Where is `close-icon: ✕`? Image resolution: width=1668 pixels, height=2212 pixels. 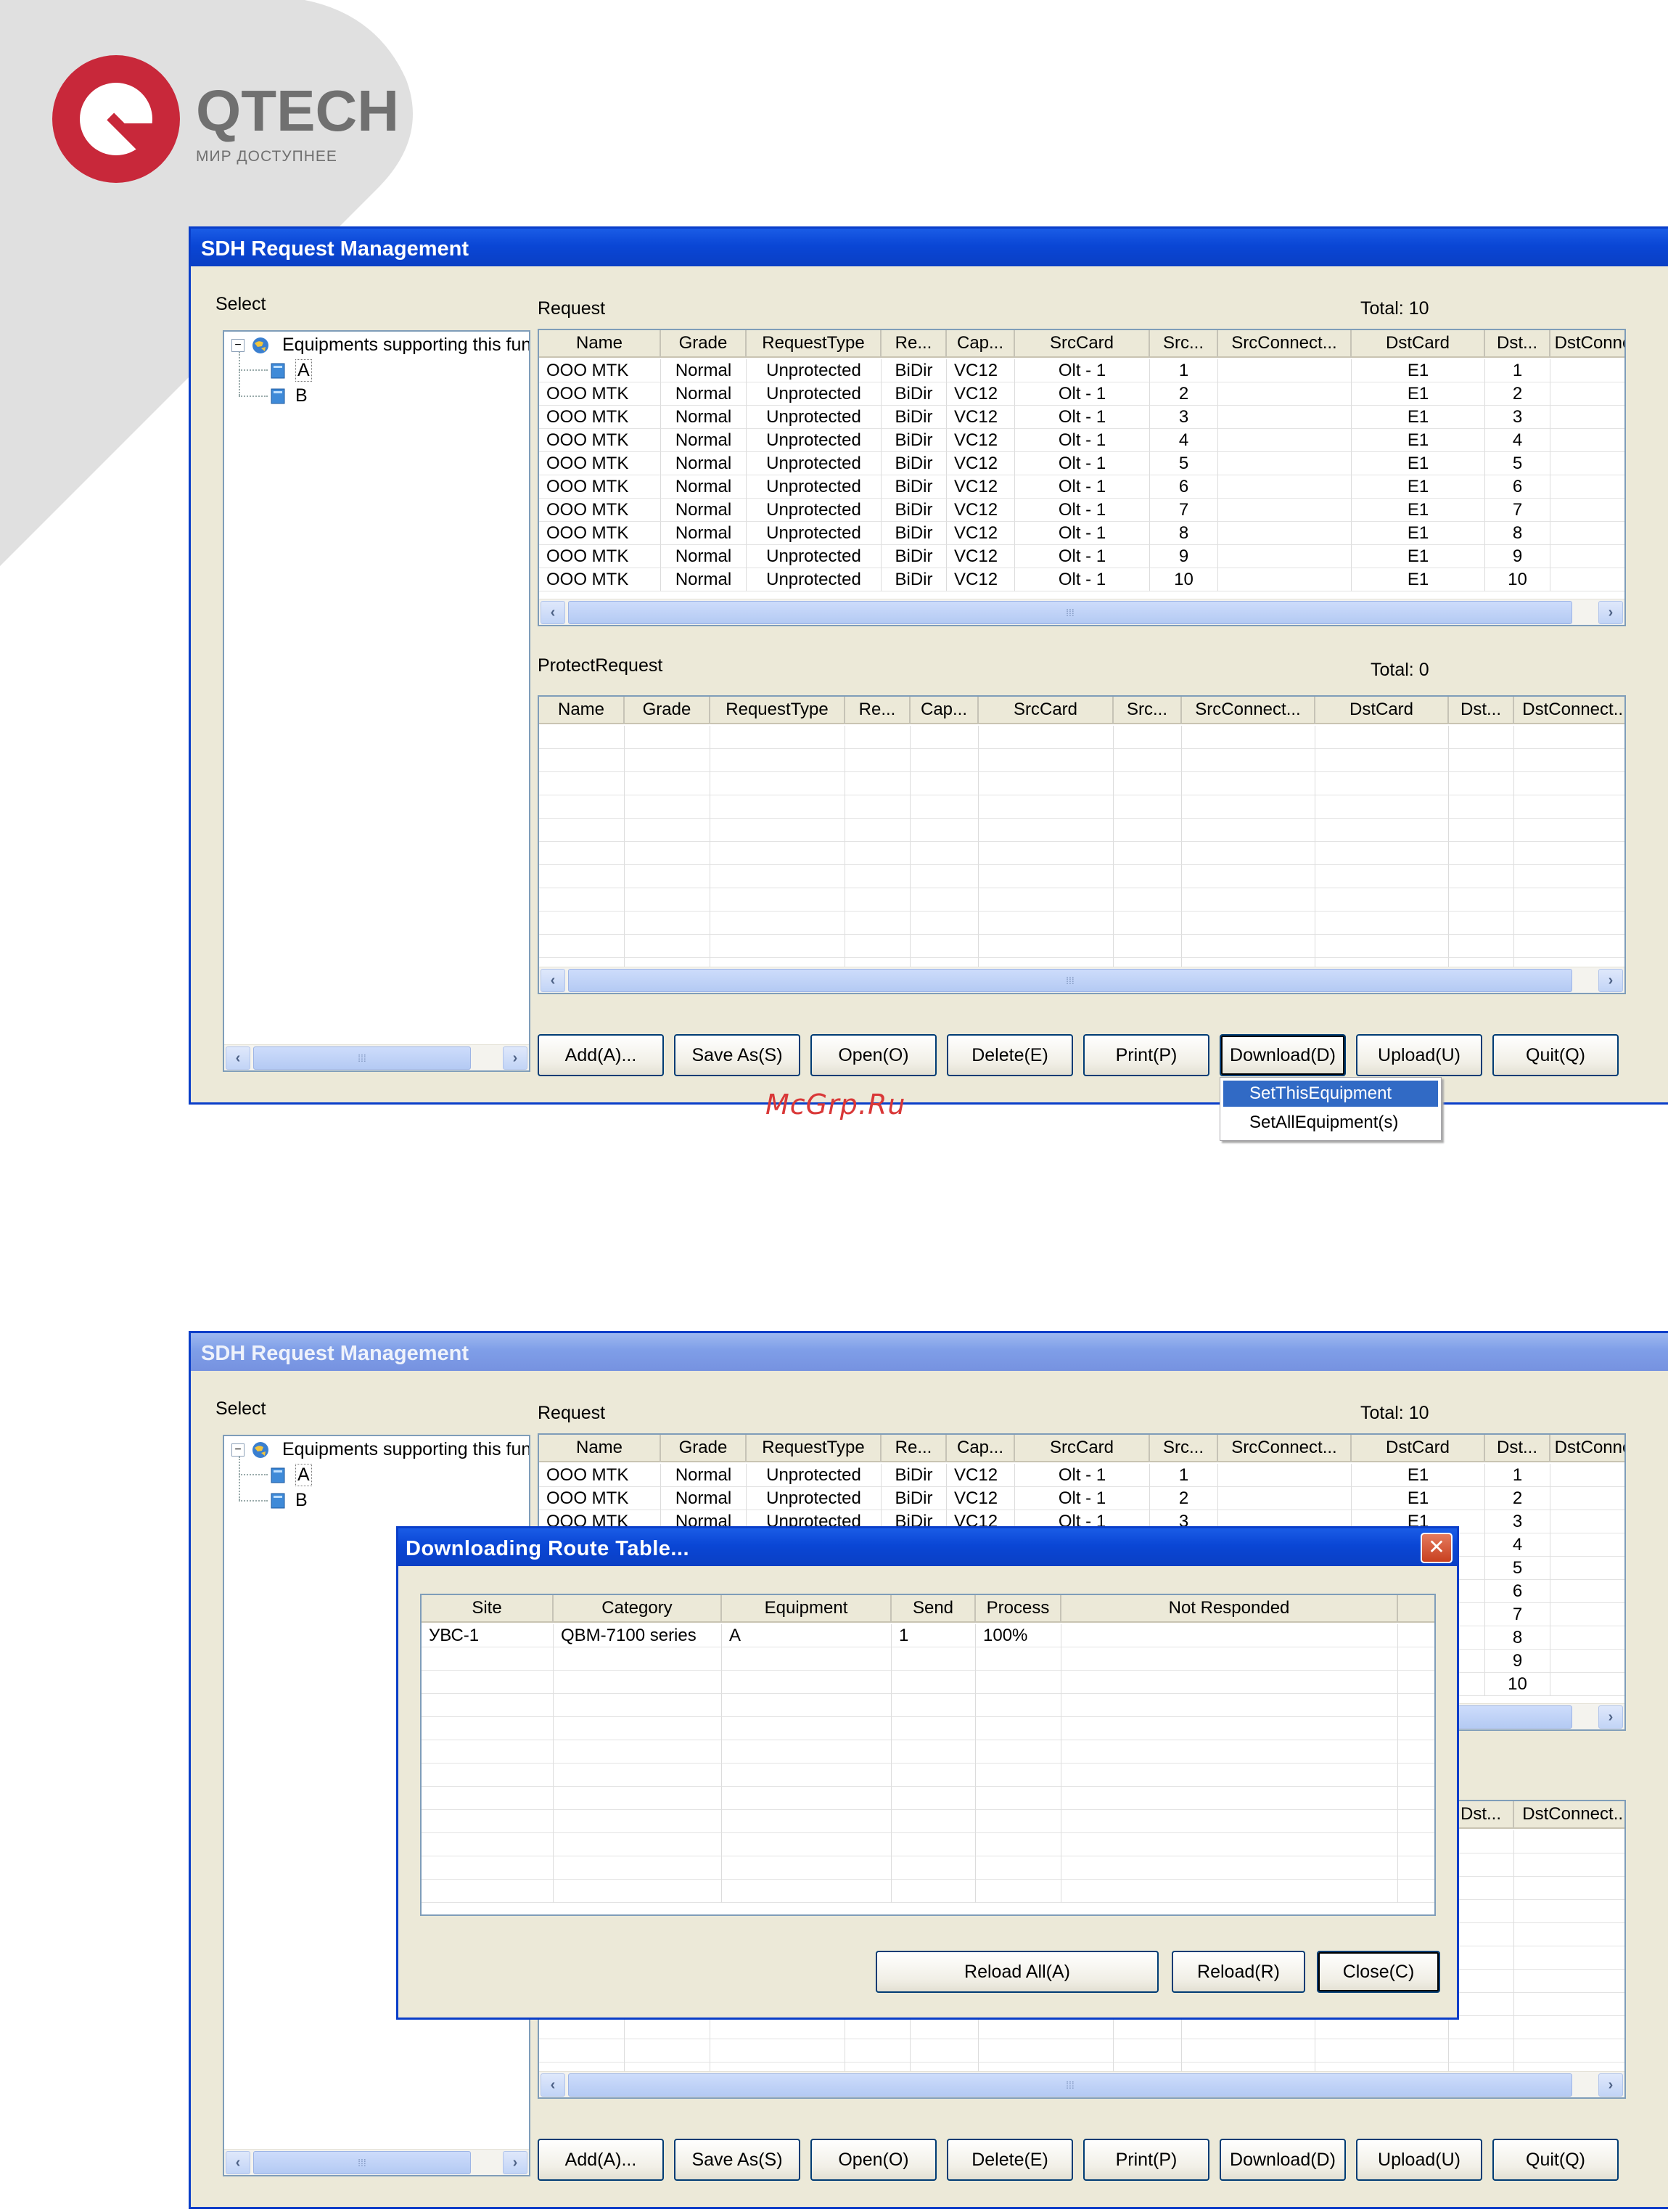 close-icon: ✕ is located at coordinates (1437, 1548).